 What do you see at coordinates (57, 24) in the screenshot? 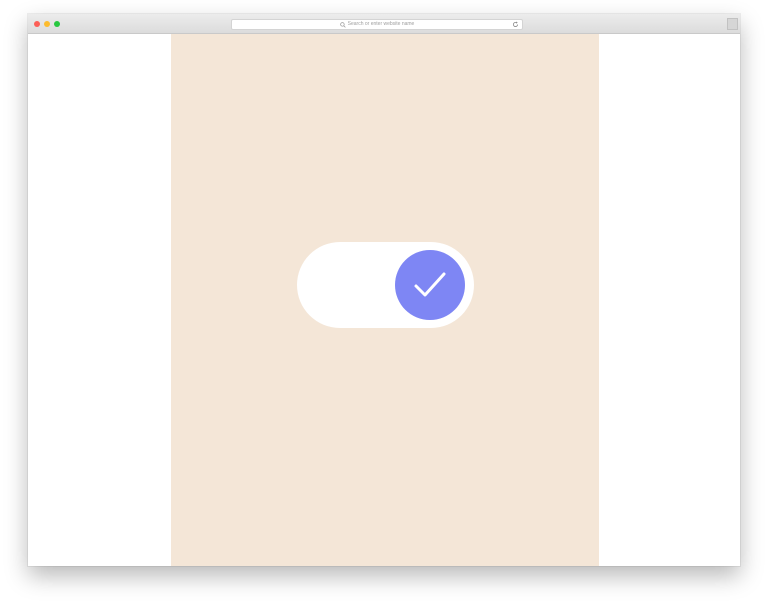
I see `maximize-window-button` at bounding box center [57, 24].